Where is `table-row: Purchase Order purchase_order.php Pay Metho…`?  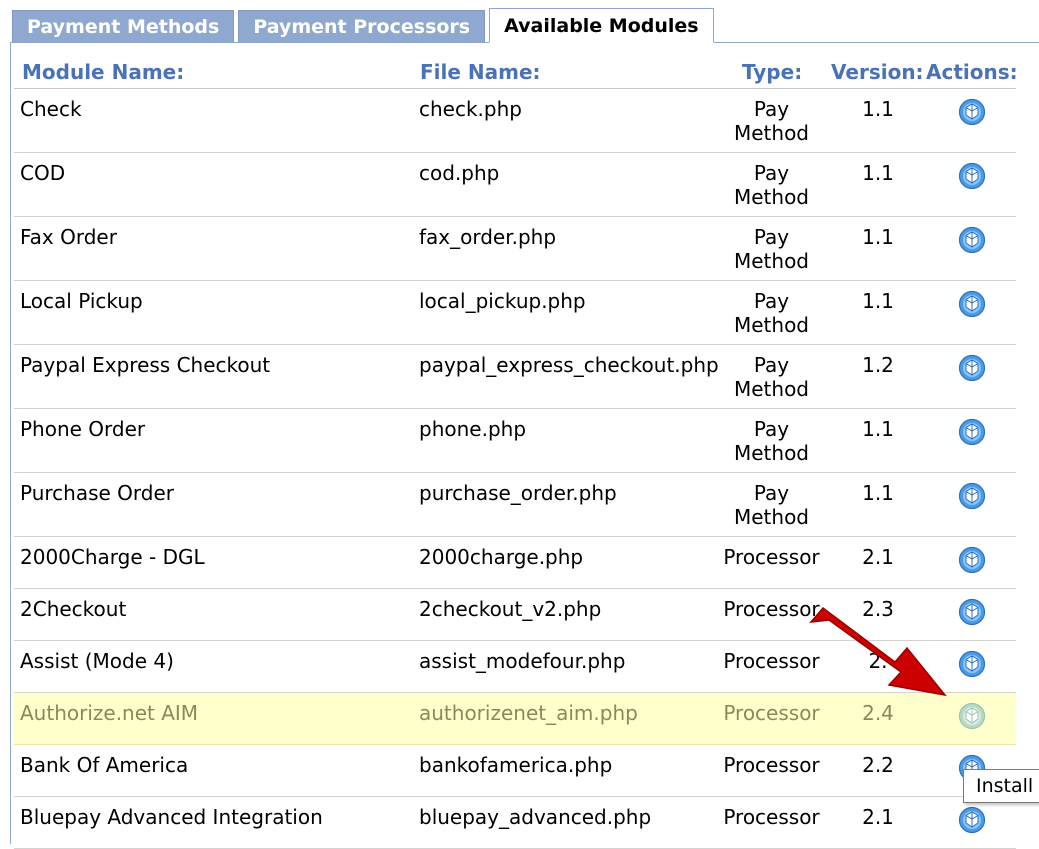
table-row: Purchase Order purchase_order.php Pay Metho… is located at coordinates (515, 505).